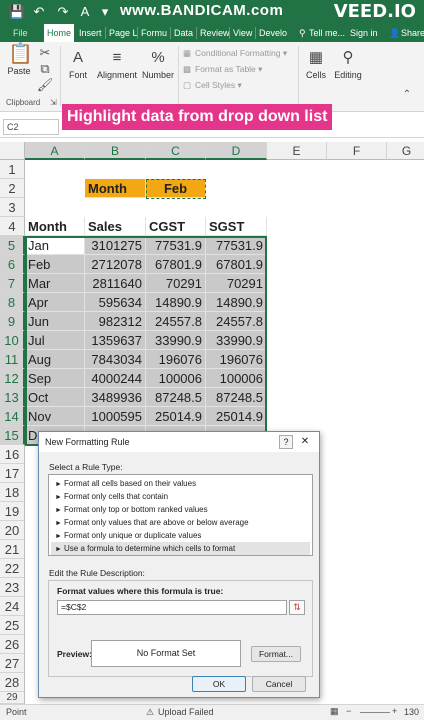 The height and width of the screenshot is (720, 424). Describe the element at coordinates (115, 397) in the screenshot. I see `table-cell-sales: 3489936` at that location.